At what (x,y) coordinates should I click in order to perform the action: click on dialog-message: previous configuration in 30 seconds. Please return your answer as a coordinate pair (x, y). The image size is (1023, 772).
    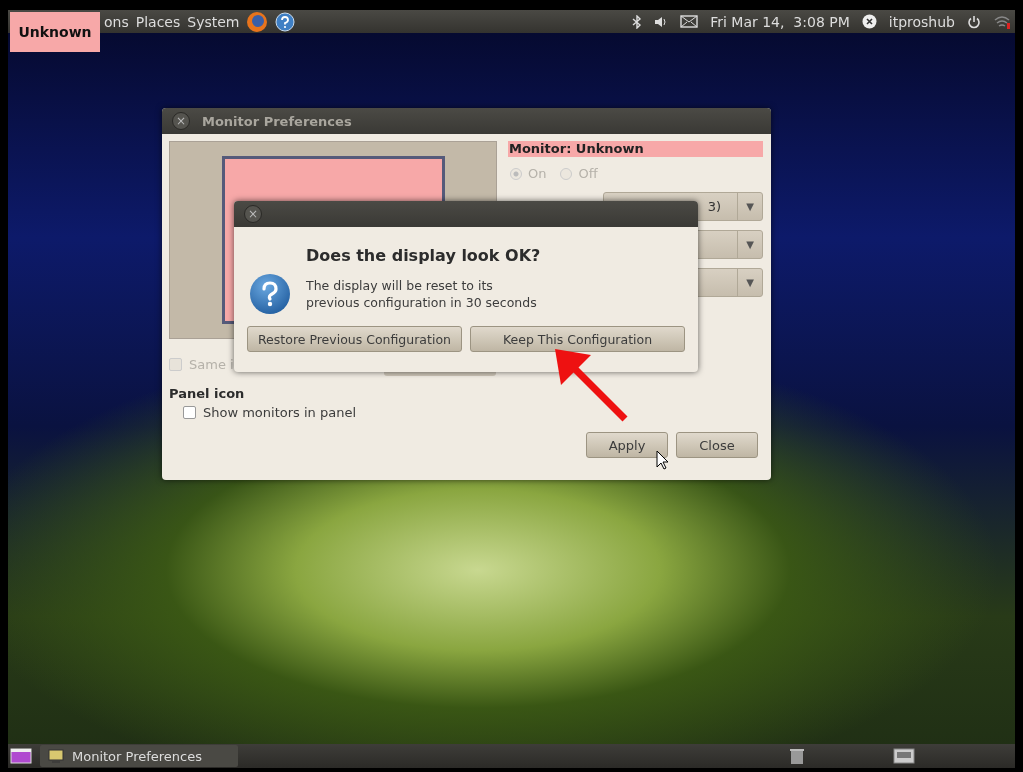
    Looking at the image, I should click on (422, 302).